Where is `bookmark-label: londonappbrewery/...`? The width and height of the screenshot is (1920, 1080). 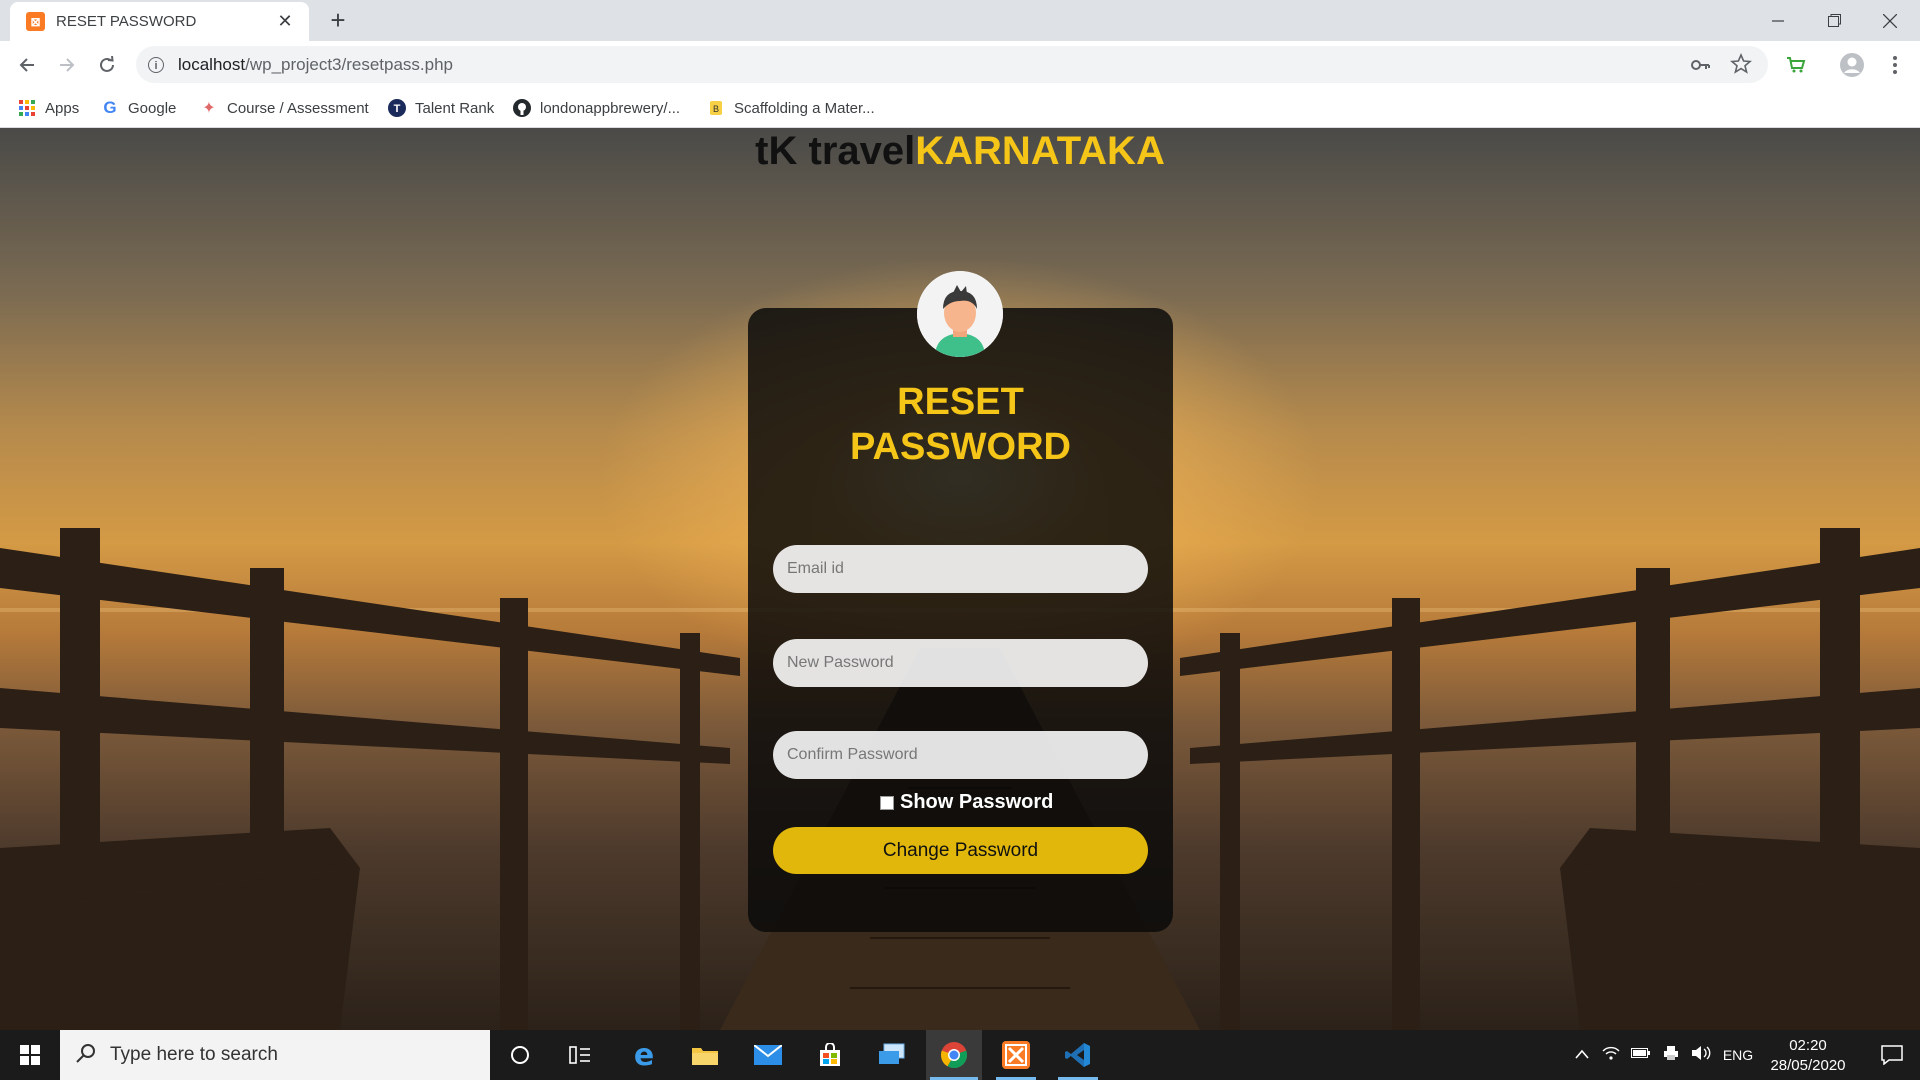 bookmark-label: londonappbrewery/... is located at coordinates (610, 108).